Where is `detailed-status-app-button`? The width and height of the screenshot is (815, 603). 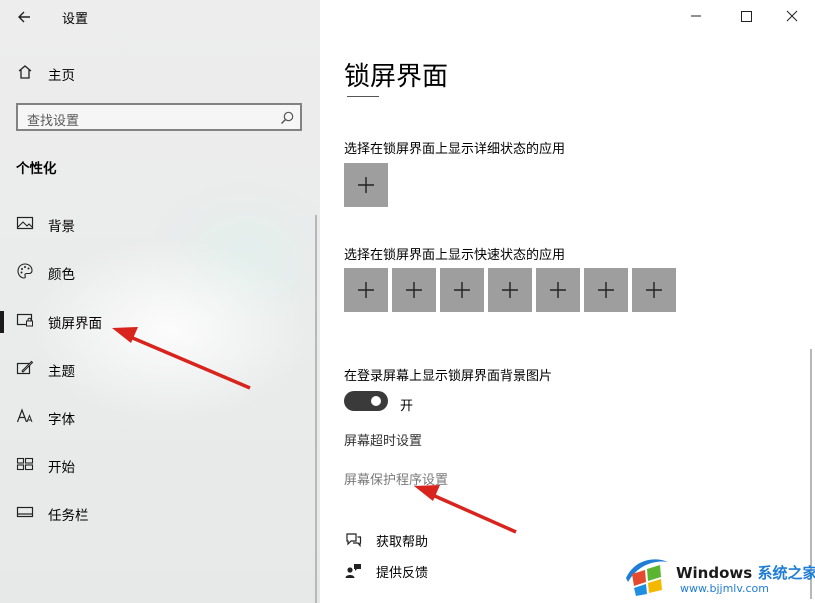
detailed-status-app-button is located at coordinates (366, 185).